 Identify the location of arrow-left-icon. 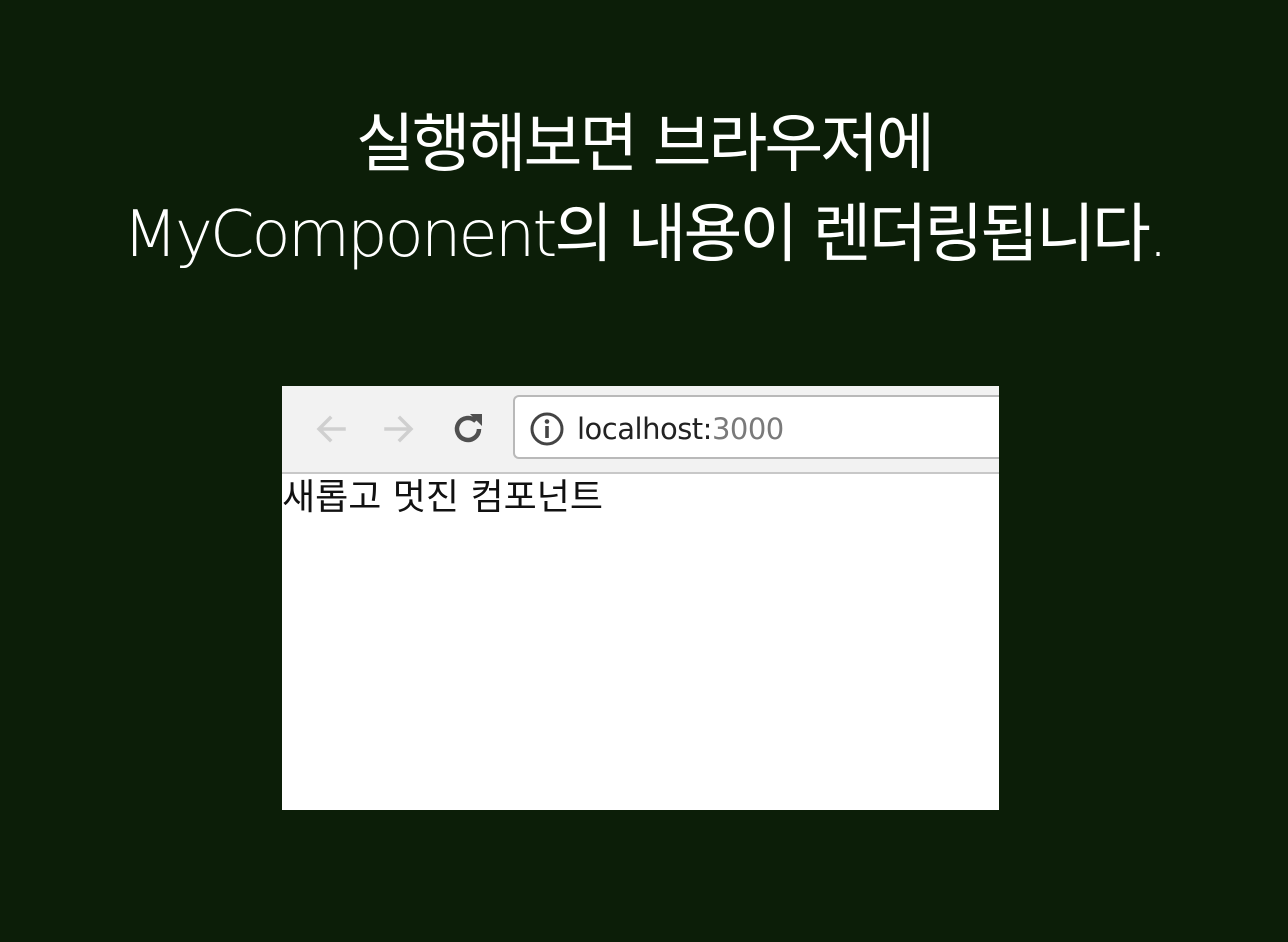
(331, 429).